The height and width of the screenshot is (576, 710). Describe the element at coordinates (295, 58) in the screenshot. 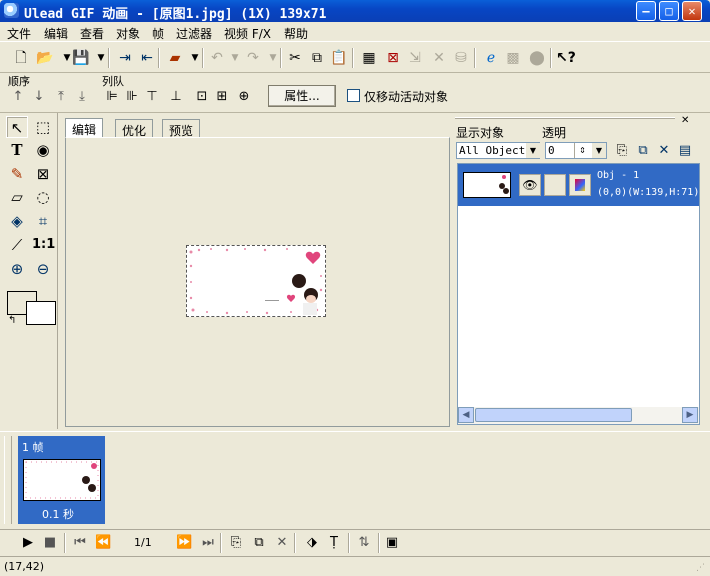

I see `cut-icon: ✂` at that location.